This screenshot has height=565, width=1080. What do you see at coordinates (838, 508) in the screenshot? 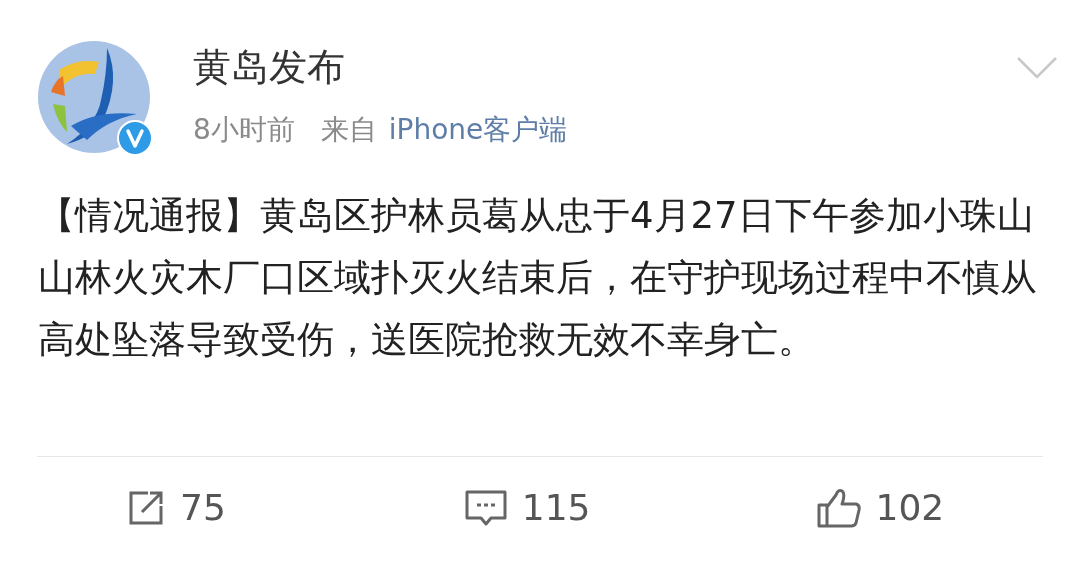
I see `thumbs-up-icon` at bounding box center [838, 508].